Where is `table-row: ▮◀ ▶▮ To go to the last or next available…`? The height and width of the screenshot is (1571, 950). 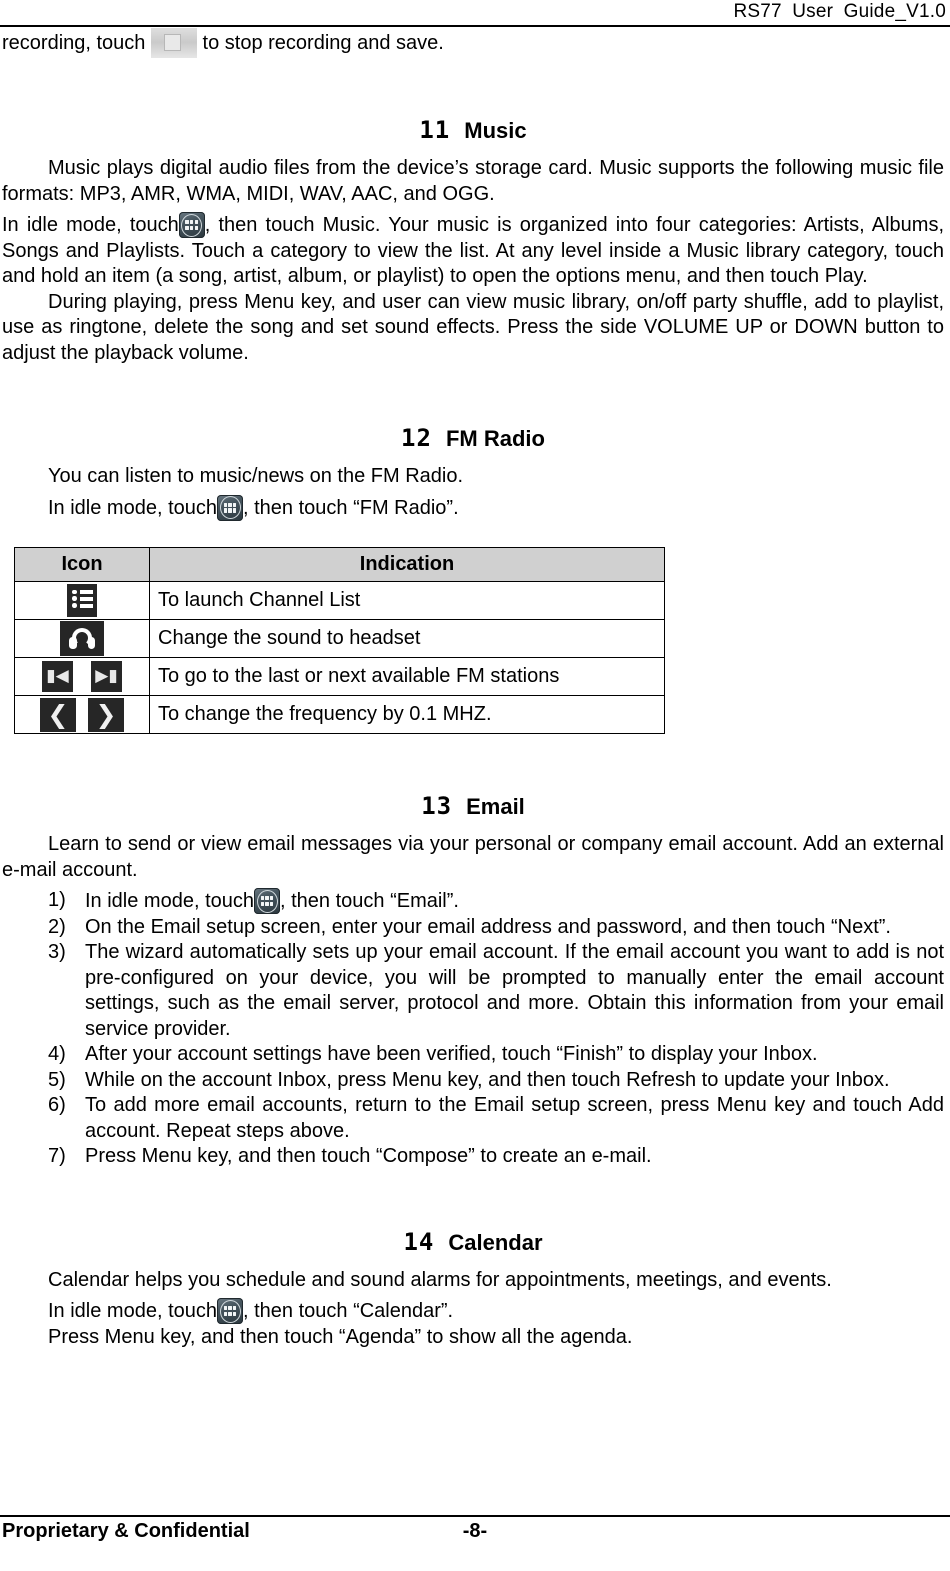 table-row: ▮◀ ▶▮ To go to the last or next available… is located at coordinates (339, 676).